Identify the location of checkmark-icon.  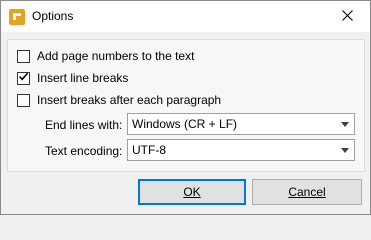
(23, 78).